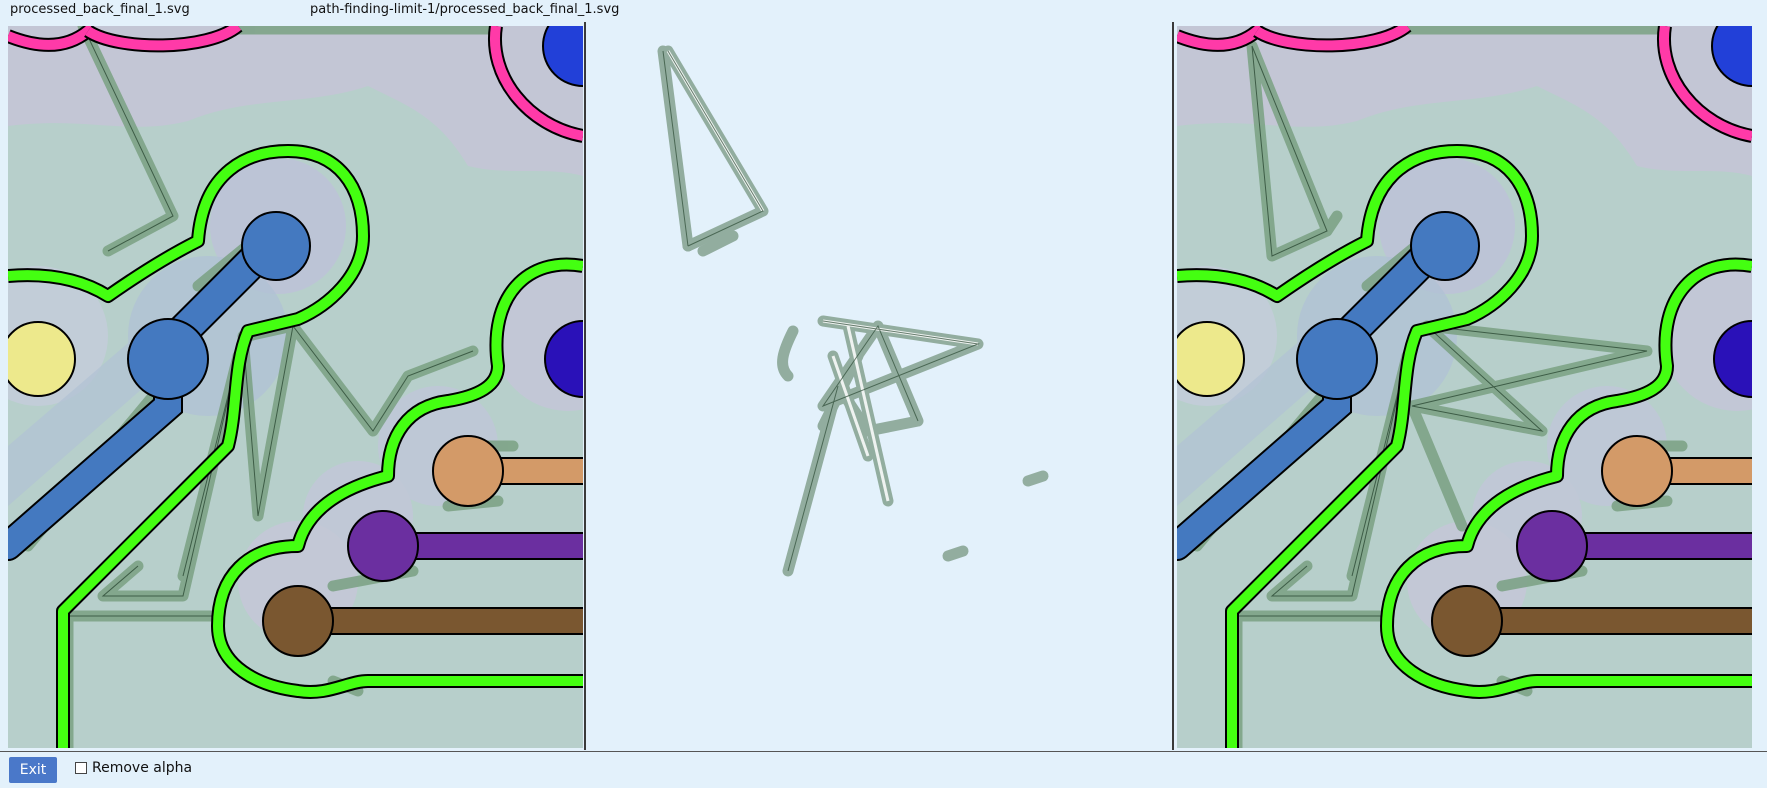 The width and height of the screenshot is (1767, 788). What do you see at coordinates (1173, 386) in the screenshot?
I see `panel-divider-right` at bounding box center [1173, 386].